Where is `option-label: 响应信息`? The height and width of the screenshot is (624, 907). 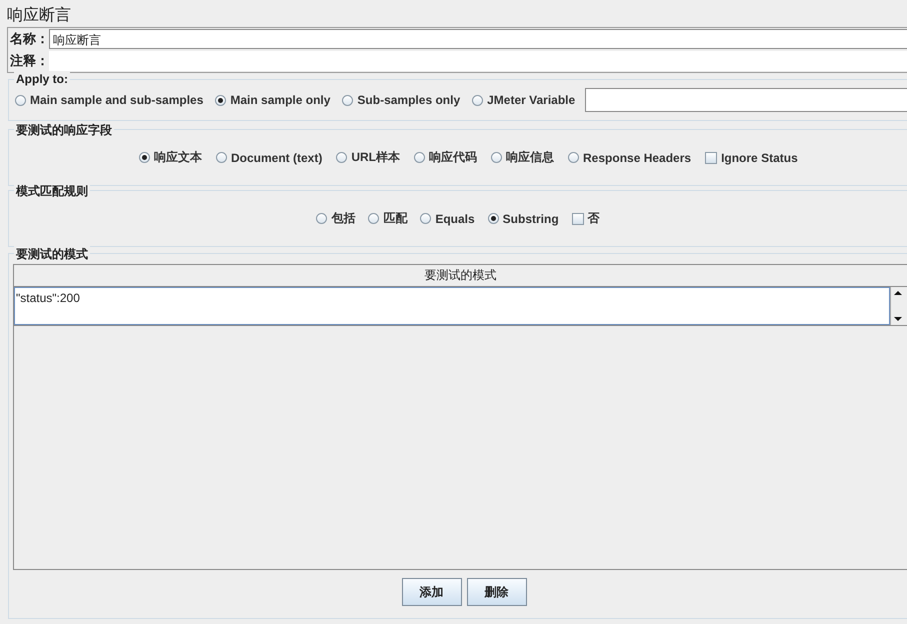 option-label: 响应信息 is located at coordinates (530, 157).